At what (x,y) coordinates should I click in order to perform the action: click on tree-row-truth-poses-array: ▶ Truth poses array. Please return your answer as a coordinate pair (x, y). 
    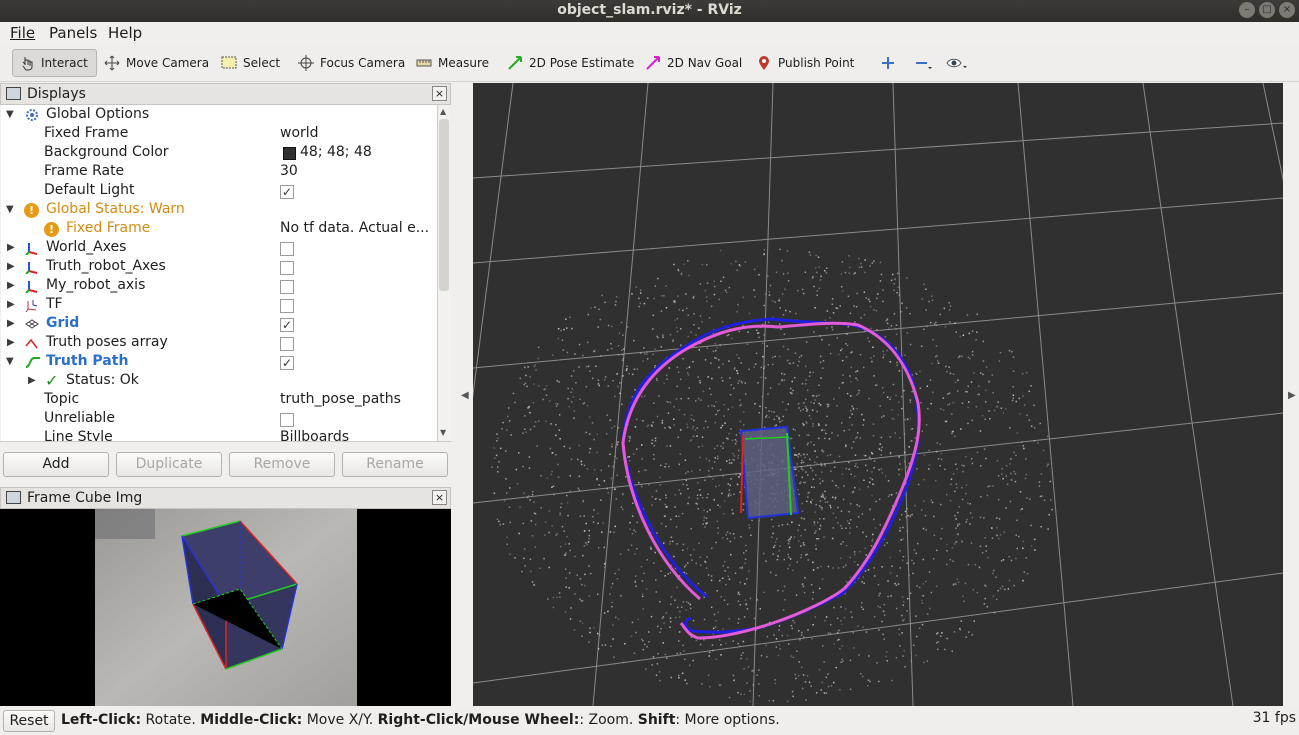
    Looking at the image, I should click on (219, 343).